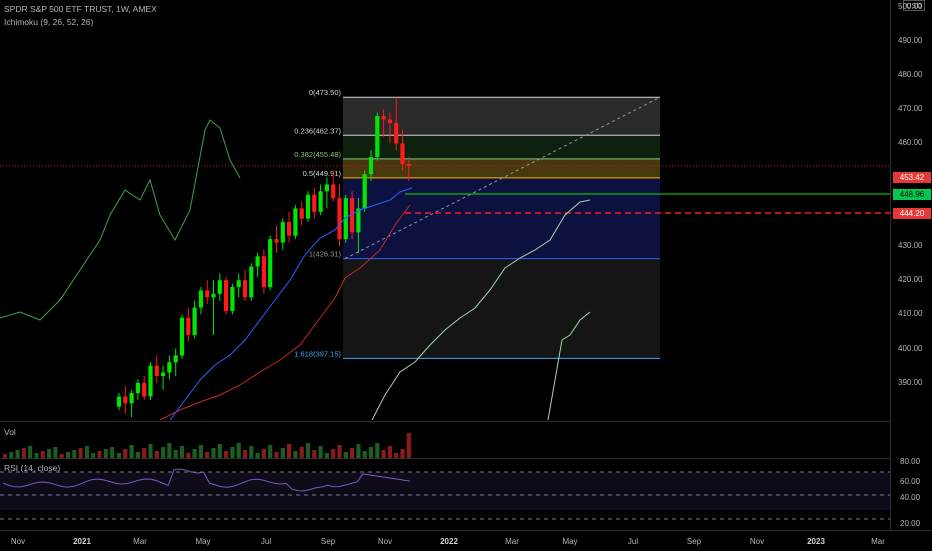 The image size is (932, 551). I want to click on fib-level-label: 1(426.31), so click(325, 254).